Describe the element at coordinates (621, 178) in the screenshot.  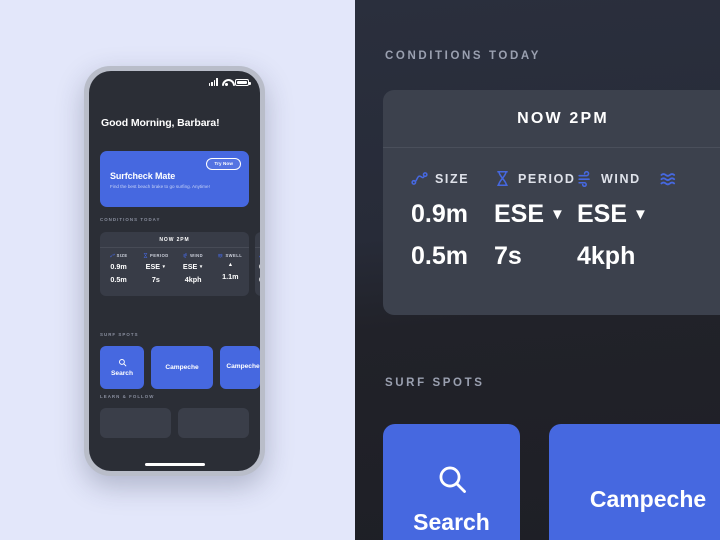
I see `detail-label-wind: WIND` at that location.